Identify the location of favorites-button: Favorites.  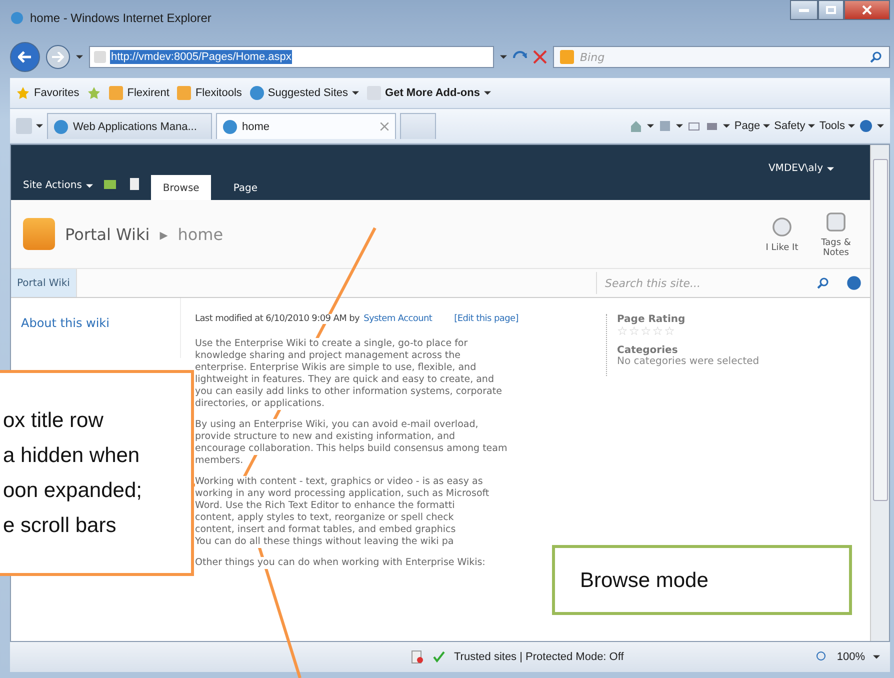
(48, 93).